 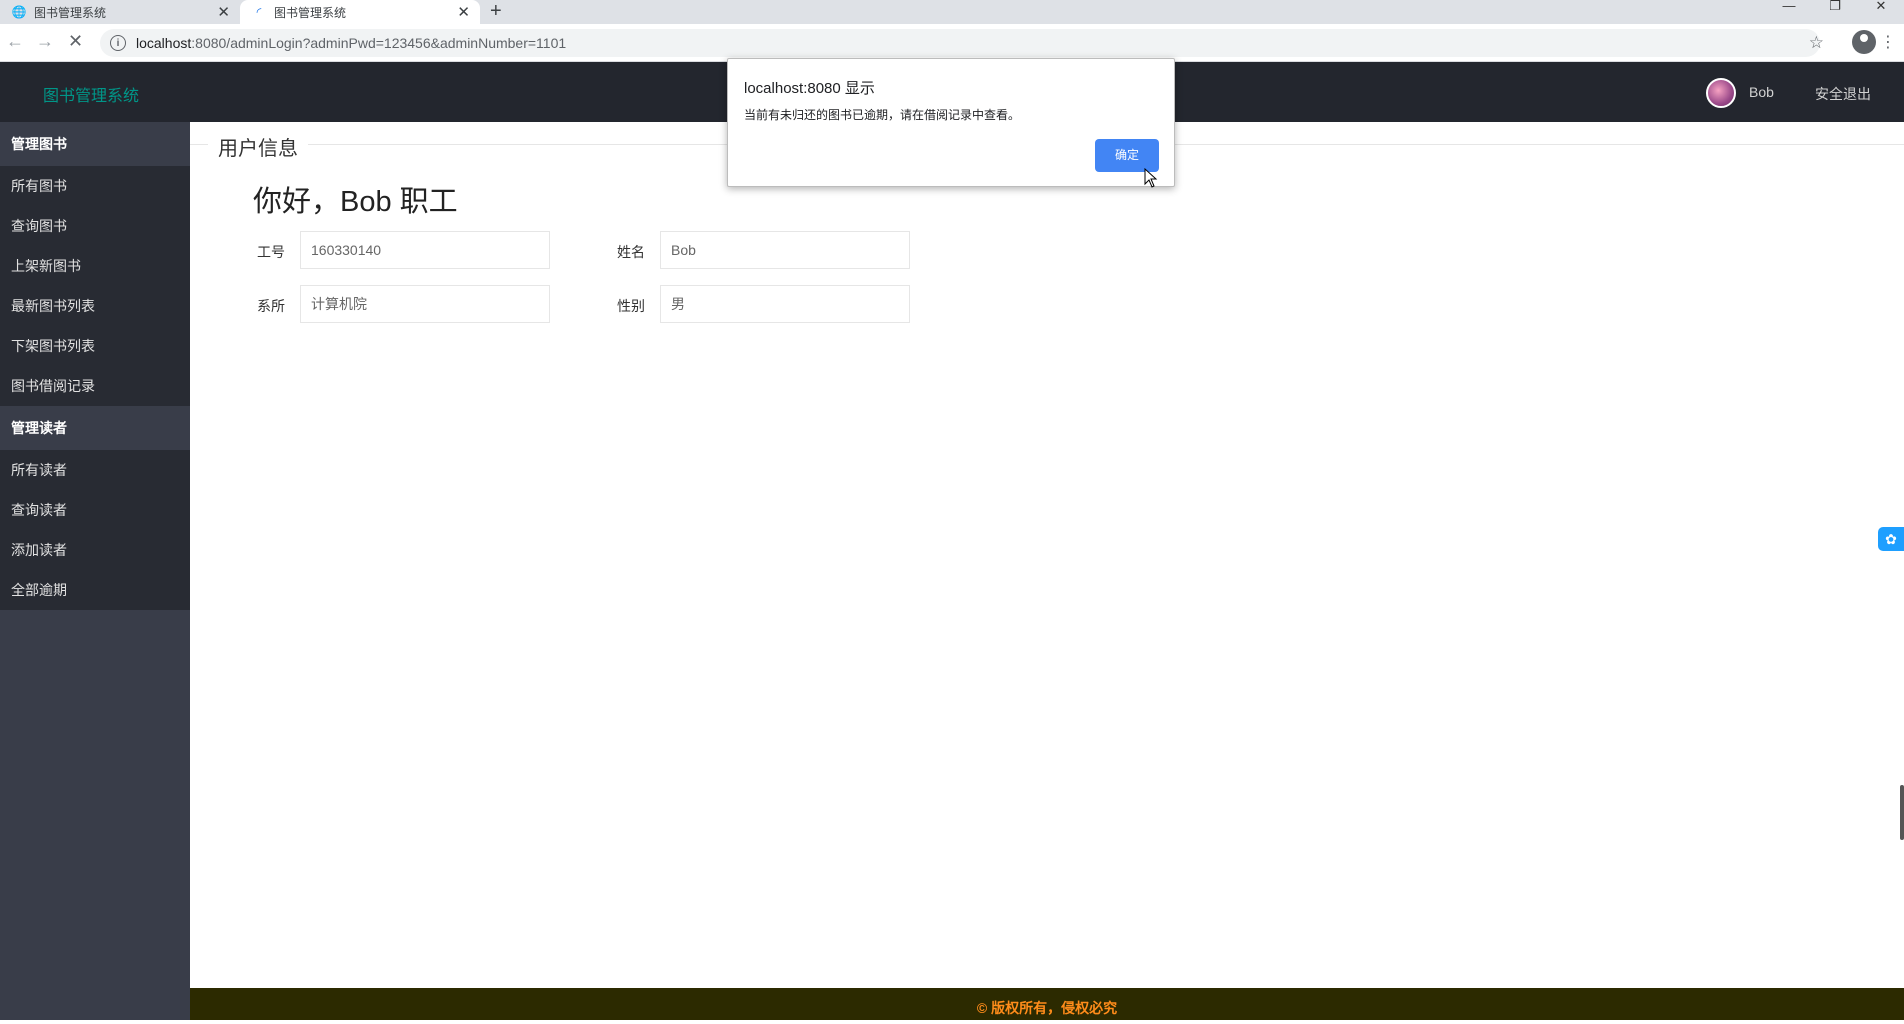 I want to click on logout-link: 安全退出, so click(x=1843, y=94).